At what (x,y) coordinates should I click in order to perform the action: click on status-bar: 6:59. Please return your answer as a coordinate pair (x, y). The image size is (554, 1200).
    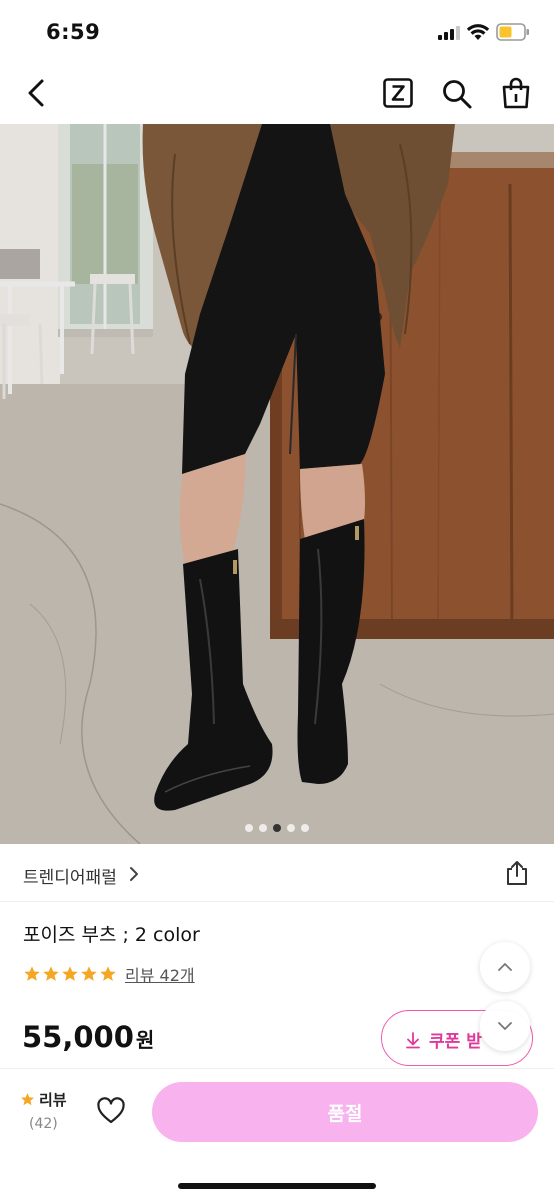
    Looking at the image, I should click on (277, 31).